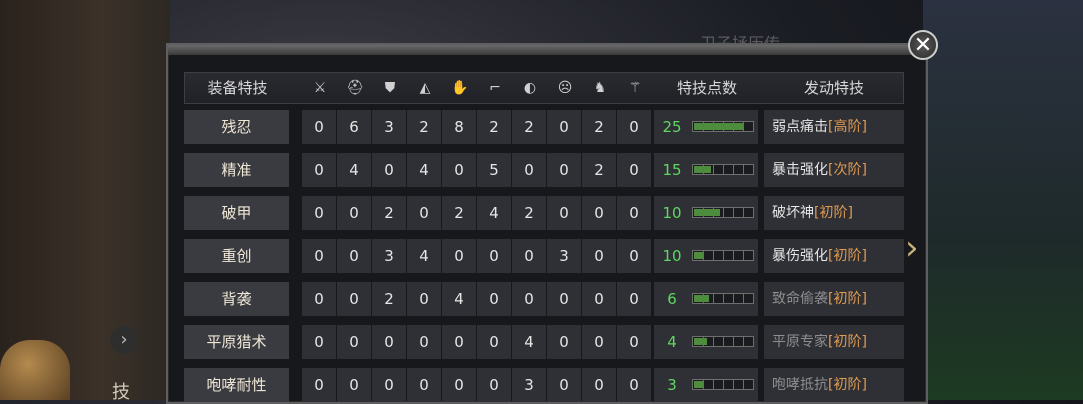 This screenshot has width=1083, height=404. I want to click on row-active-skill: 暴伤强化[初阶], so click(834, 256).